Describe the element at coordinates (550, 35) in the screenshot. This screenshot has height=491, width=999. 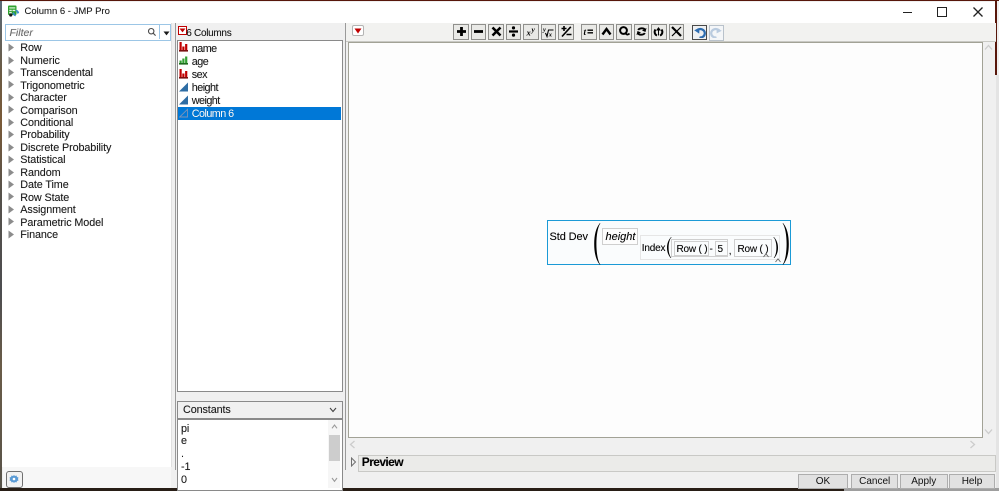
I see `svg-text: x` at that location.